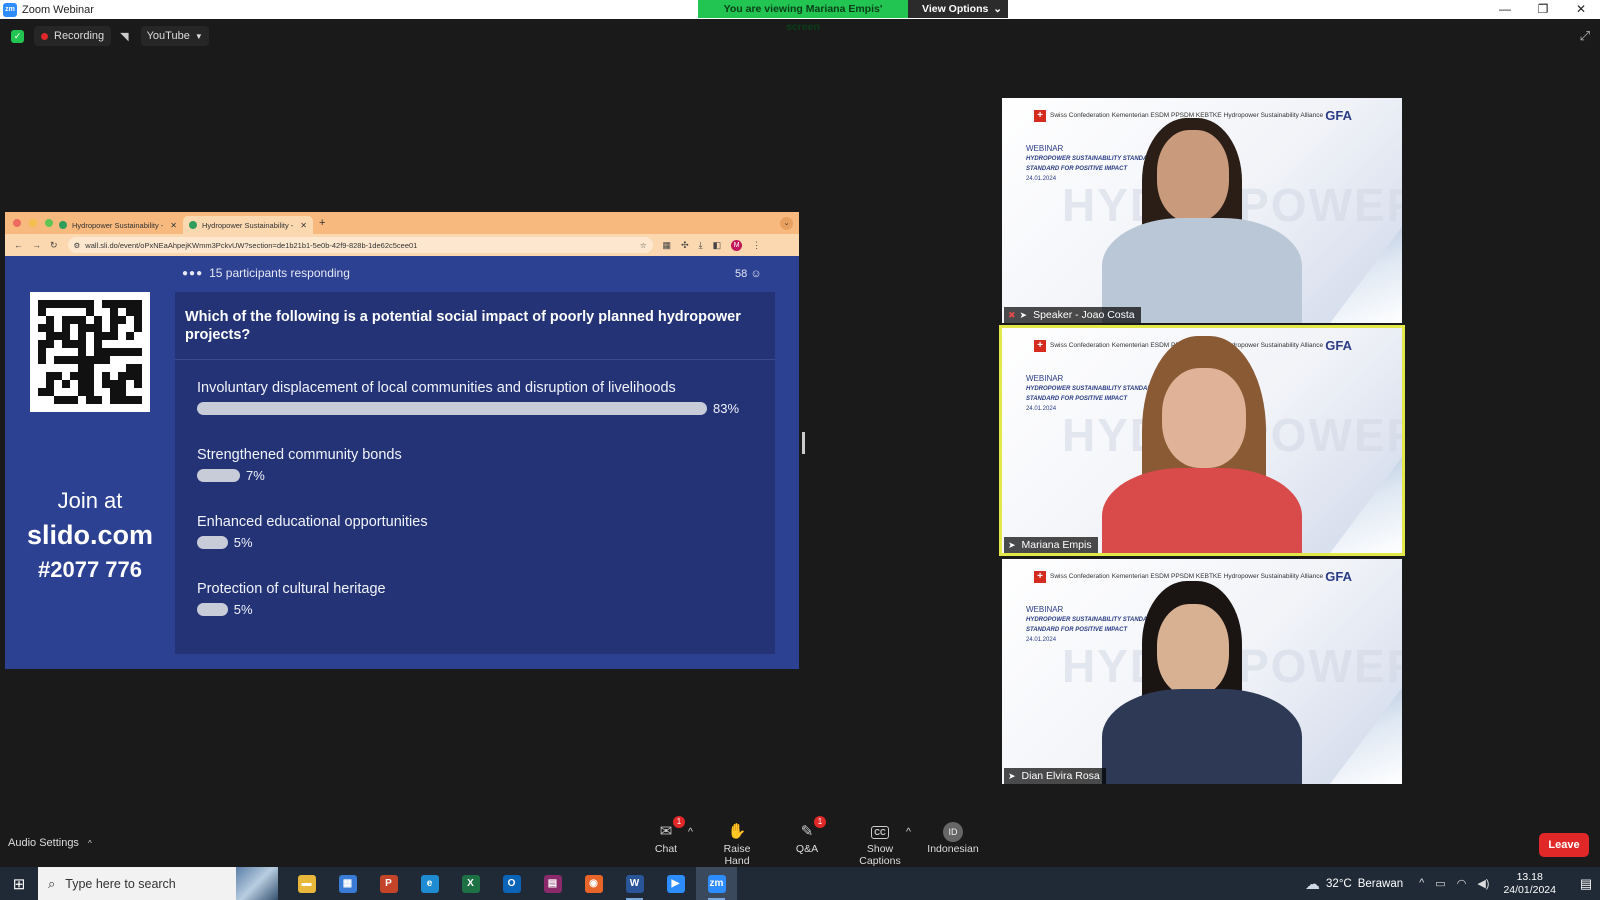 The height and width of the screenshot is (900, 1600). Describe the element at coordinates (908, 832) in the screenshot. I see `captions-options-caret-icon: ^` at that location.